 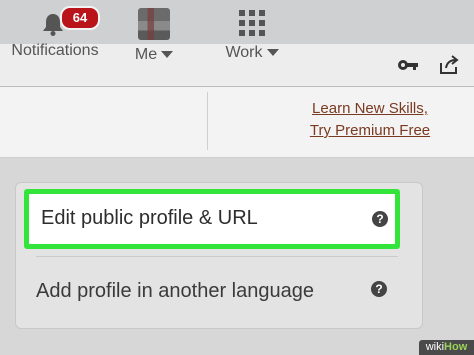 What do you see at coordinates (244, 52) in the screenshot?
I see `nav-work-label: Work` at bounding box center [244, 52].